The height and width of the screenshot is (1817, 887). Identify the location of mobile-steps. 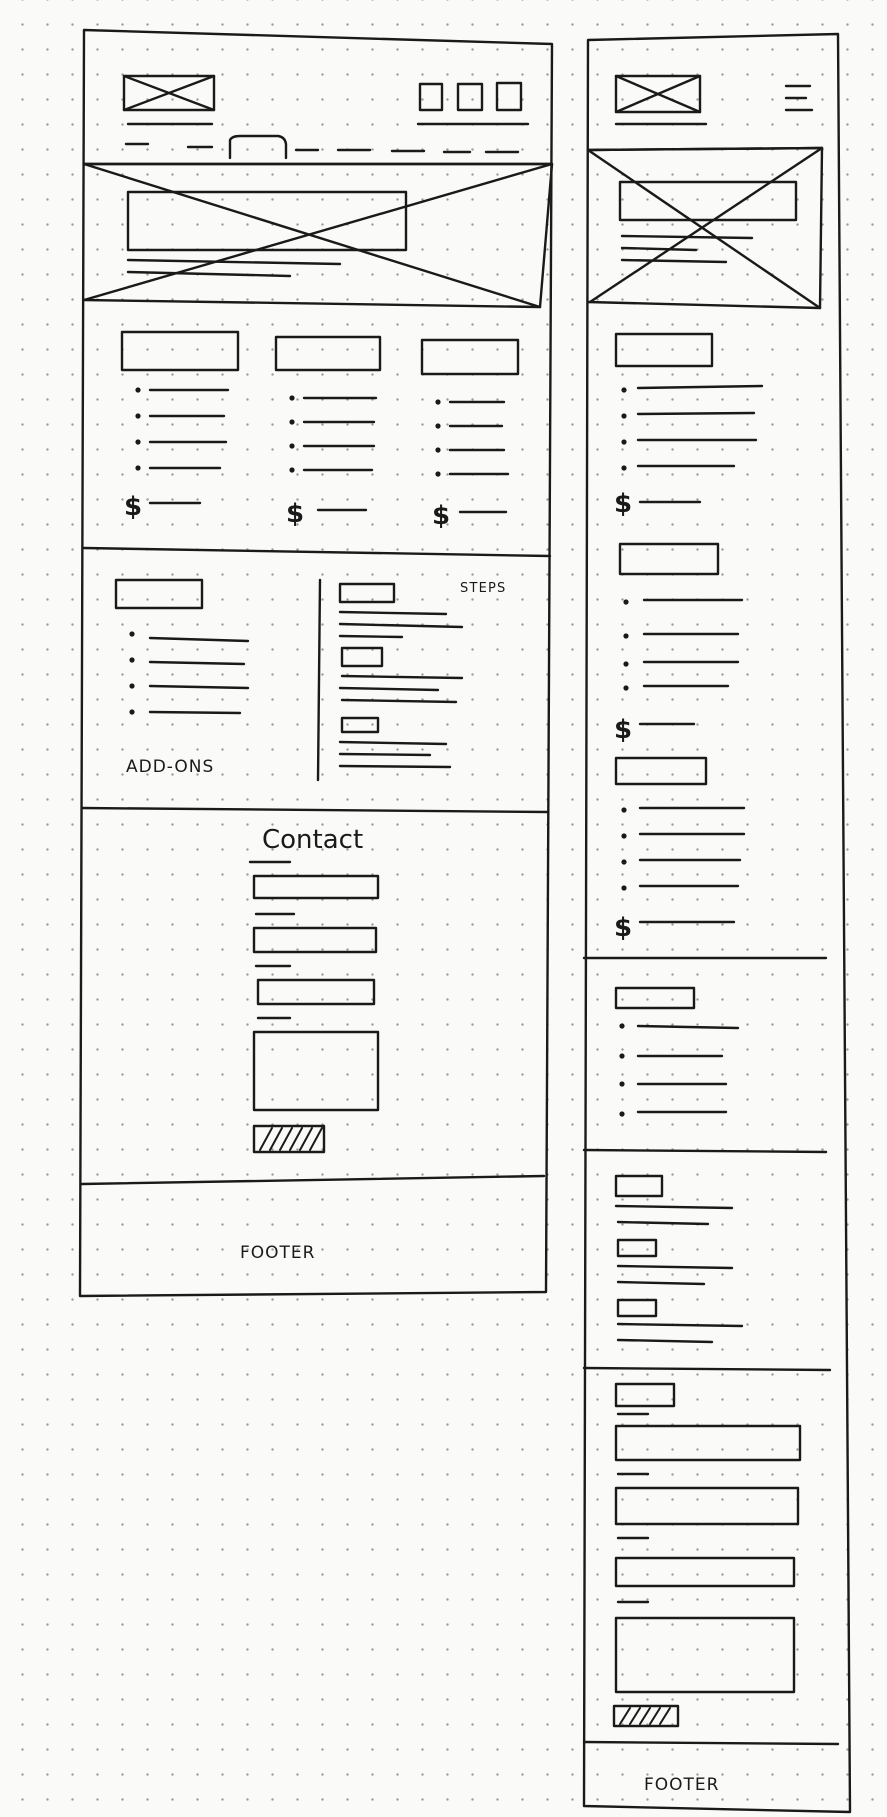
(679, 1259).